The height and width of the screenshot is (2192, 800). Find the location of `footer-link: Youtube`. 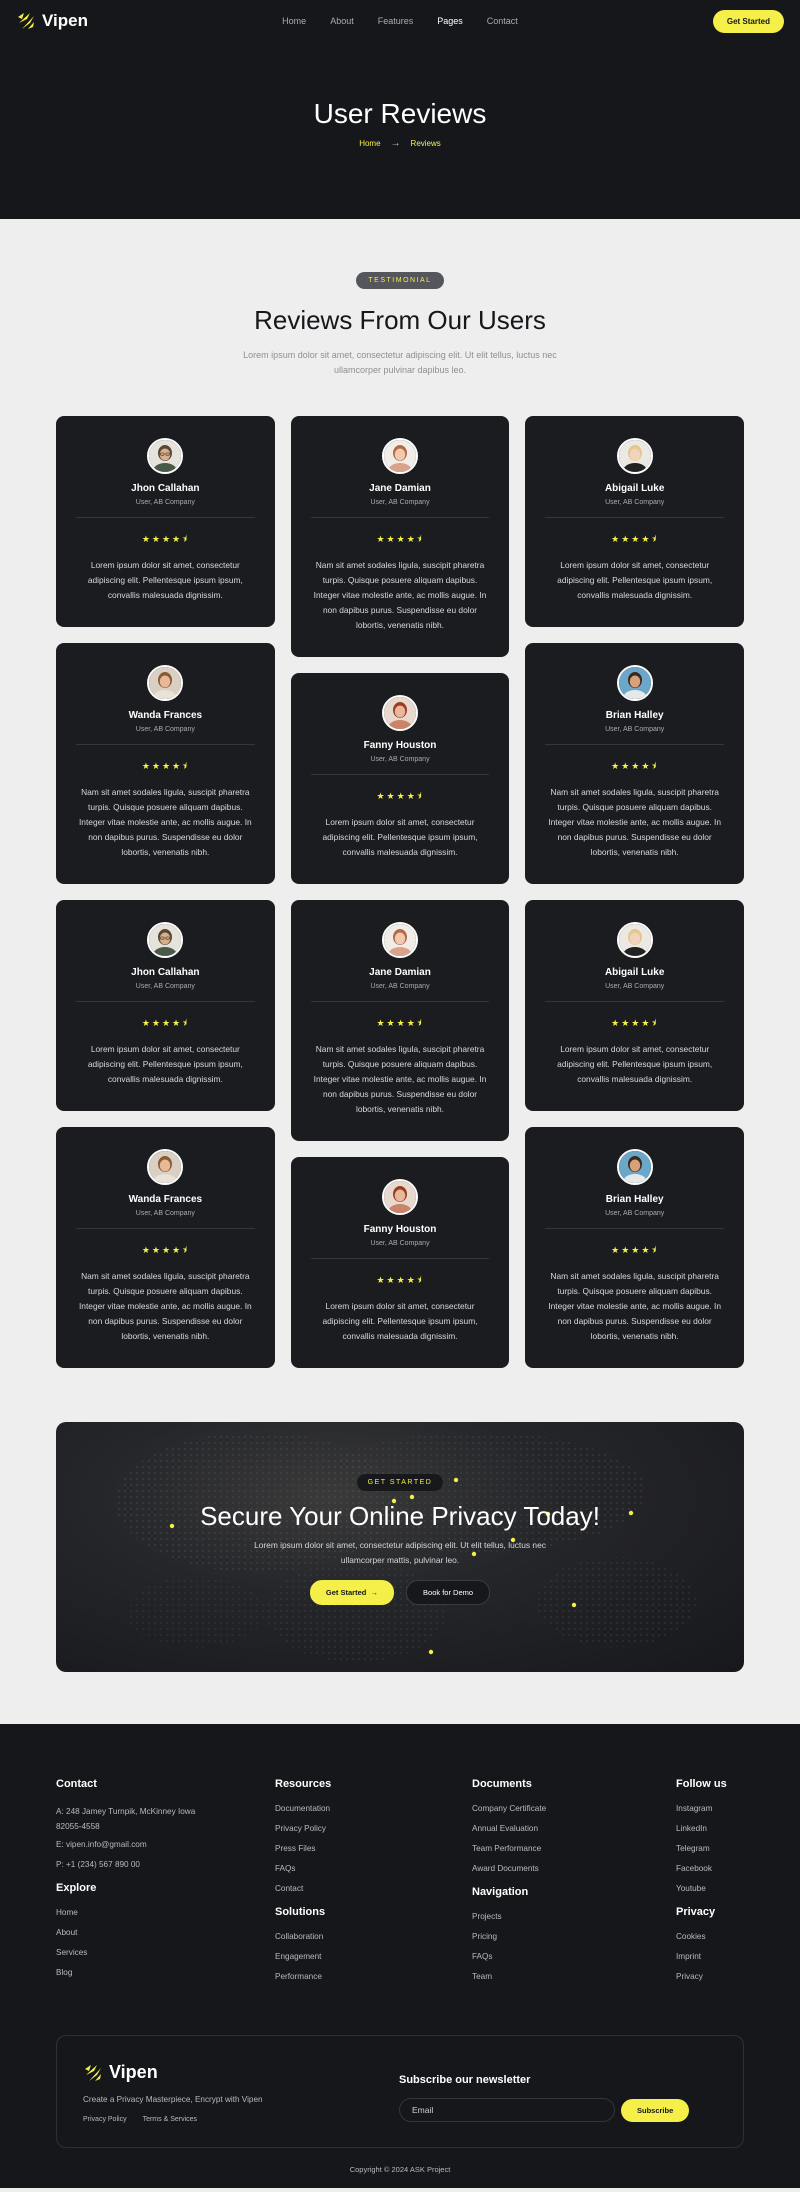

footer-link: Youtube is located at coordinates (710, 1889).